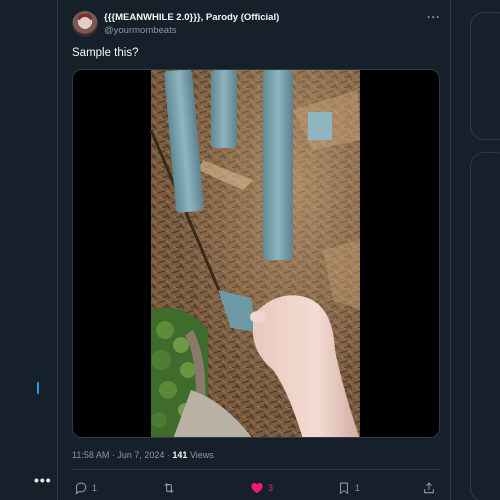 Image resolution: width=500 pixels, height=500 pixels. I want to click on display-name: {{{MEANWHILE 2.0}}}, Parody (Official), so click(191, 17).